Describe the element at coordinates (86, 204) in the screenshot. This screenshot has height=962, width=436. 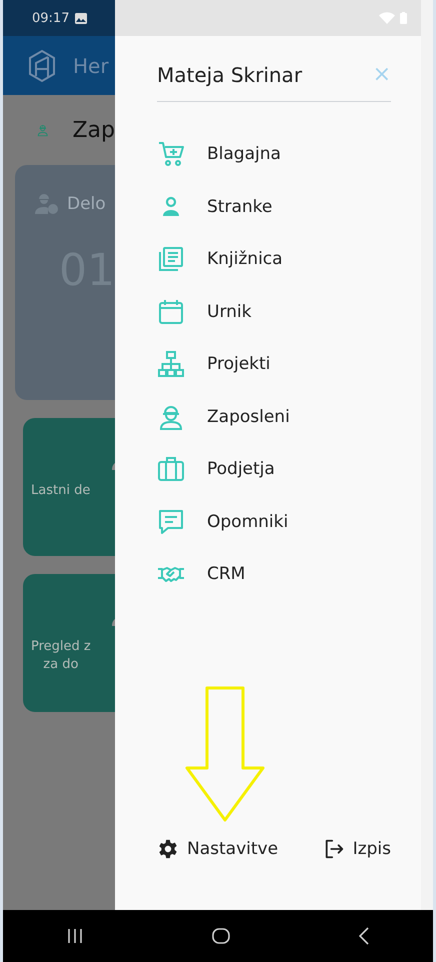
I see `card-title: Delo` at that location.